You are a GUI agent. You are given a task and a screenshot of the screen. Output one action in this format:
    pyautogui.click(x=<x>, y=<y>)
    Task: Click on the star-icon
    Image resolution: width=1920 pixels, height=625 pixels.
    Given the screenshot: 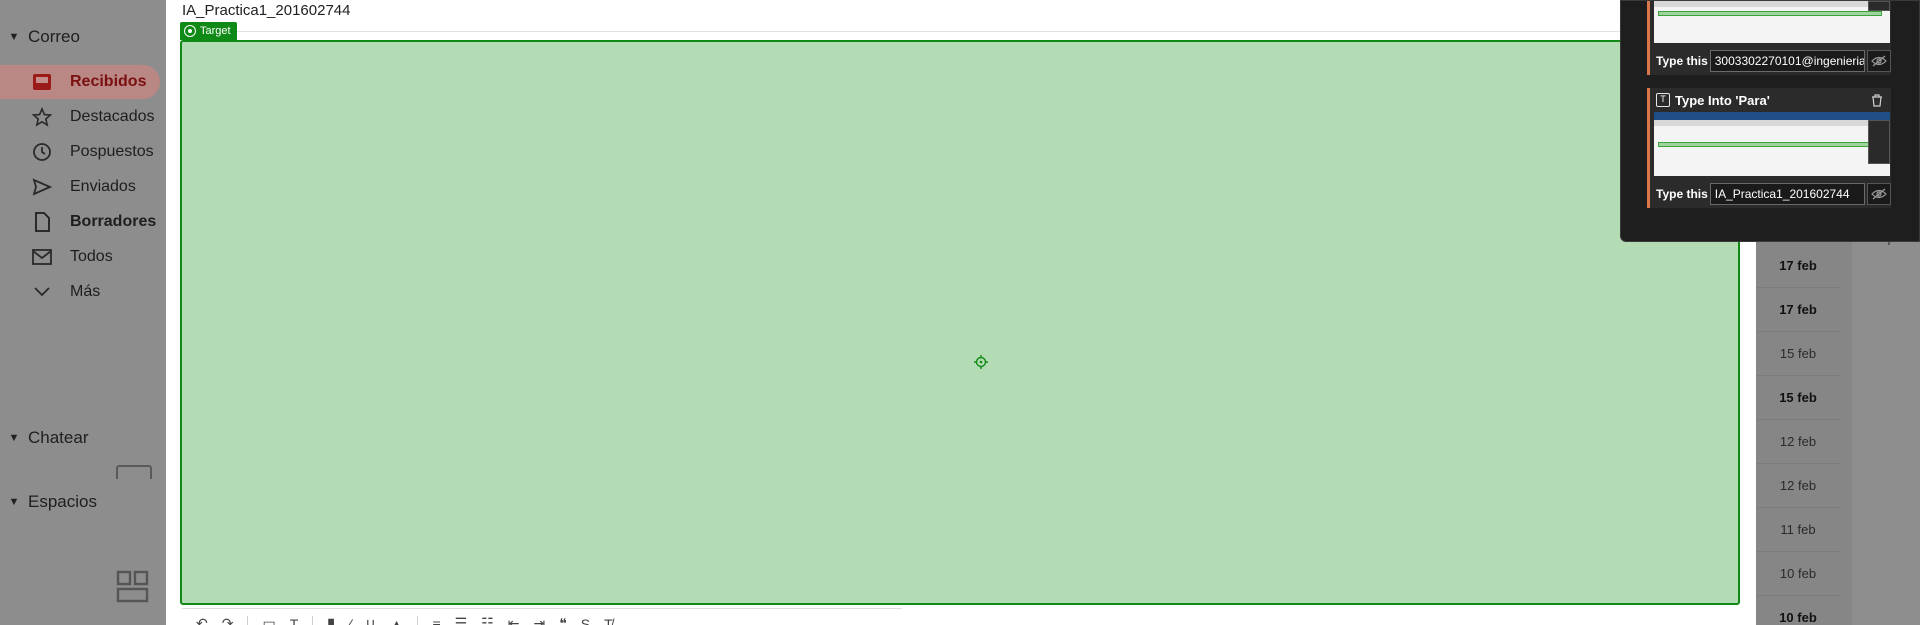 What is the action you would take?
    pyautogui.click(x=42, y=117)
    